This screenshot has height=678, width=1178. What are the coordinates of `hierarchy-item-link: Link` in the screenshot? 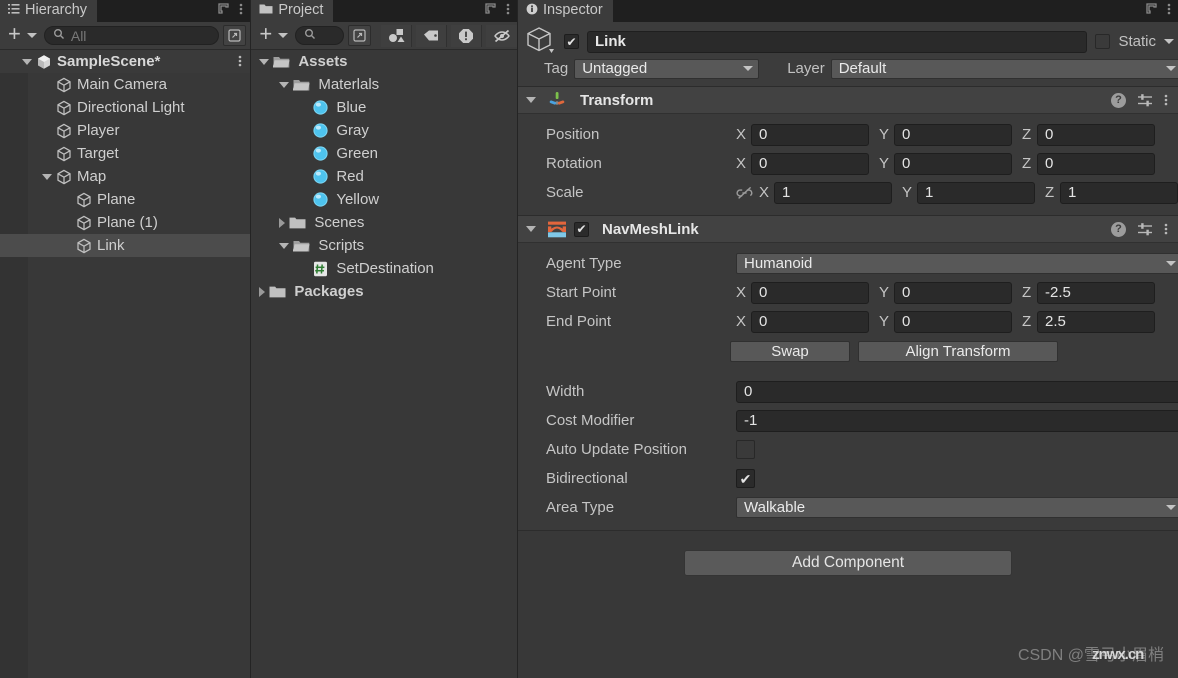 It's located at (125, 245).